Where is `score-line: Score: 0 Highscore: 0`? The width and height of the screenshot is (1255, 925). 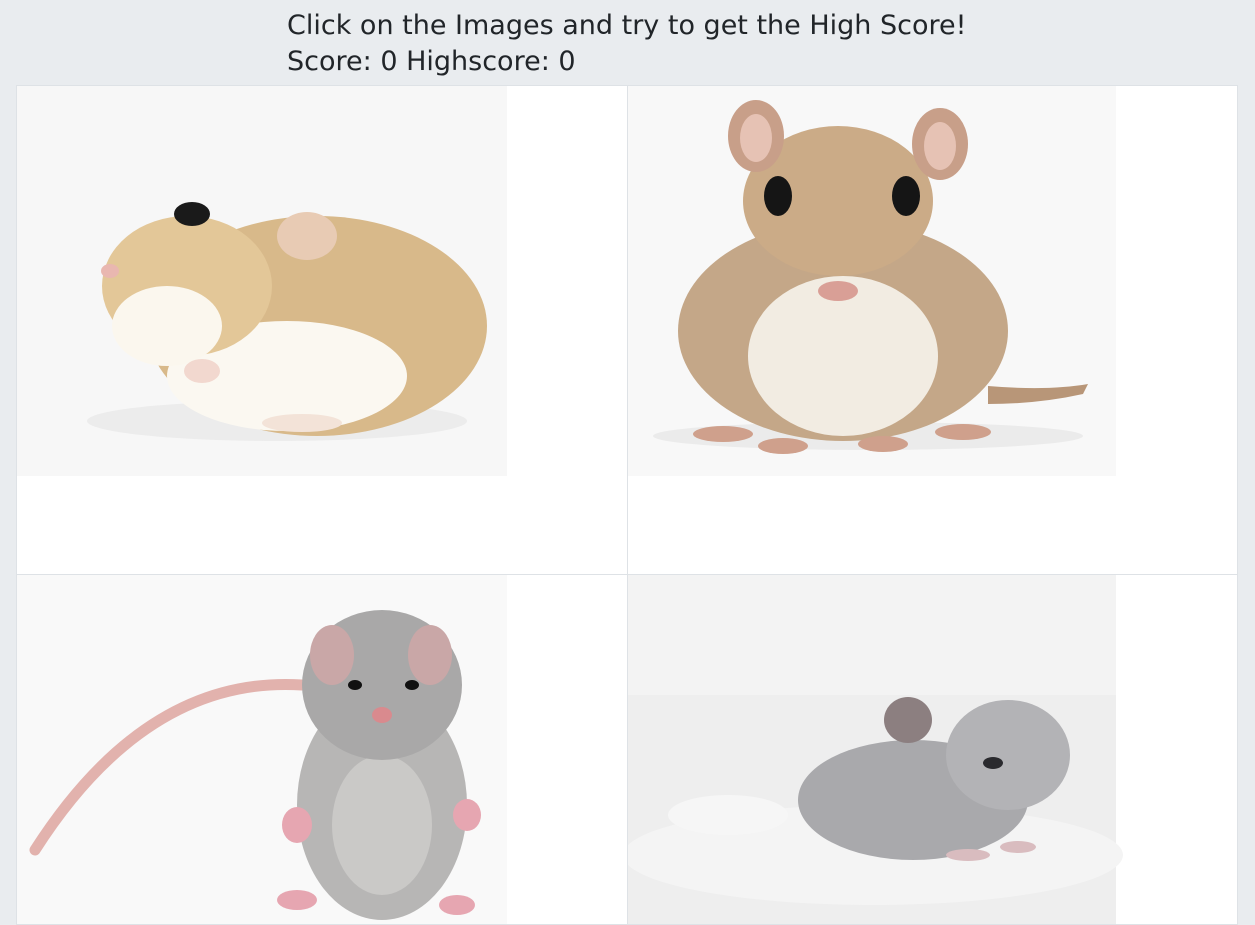
score-line: Score: 0 Highscore: 0 is located at coordinates (626, 62).